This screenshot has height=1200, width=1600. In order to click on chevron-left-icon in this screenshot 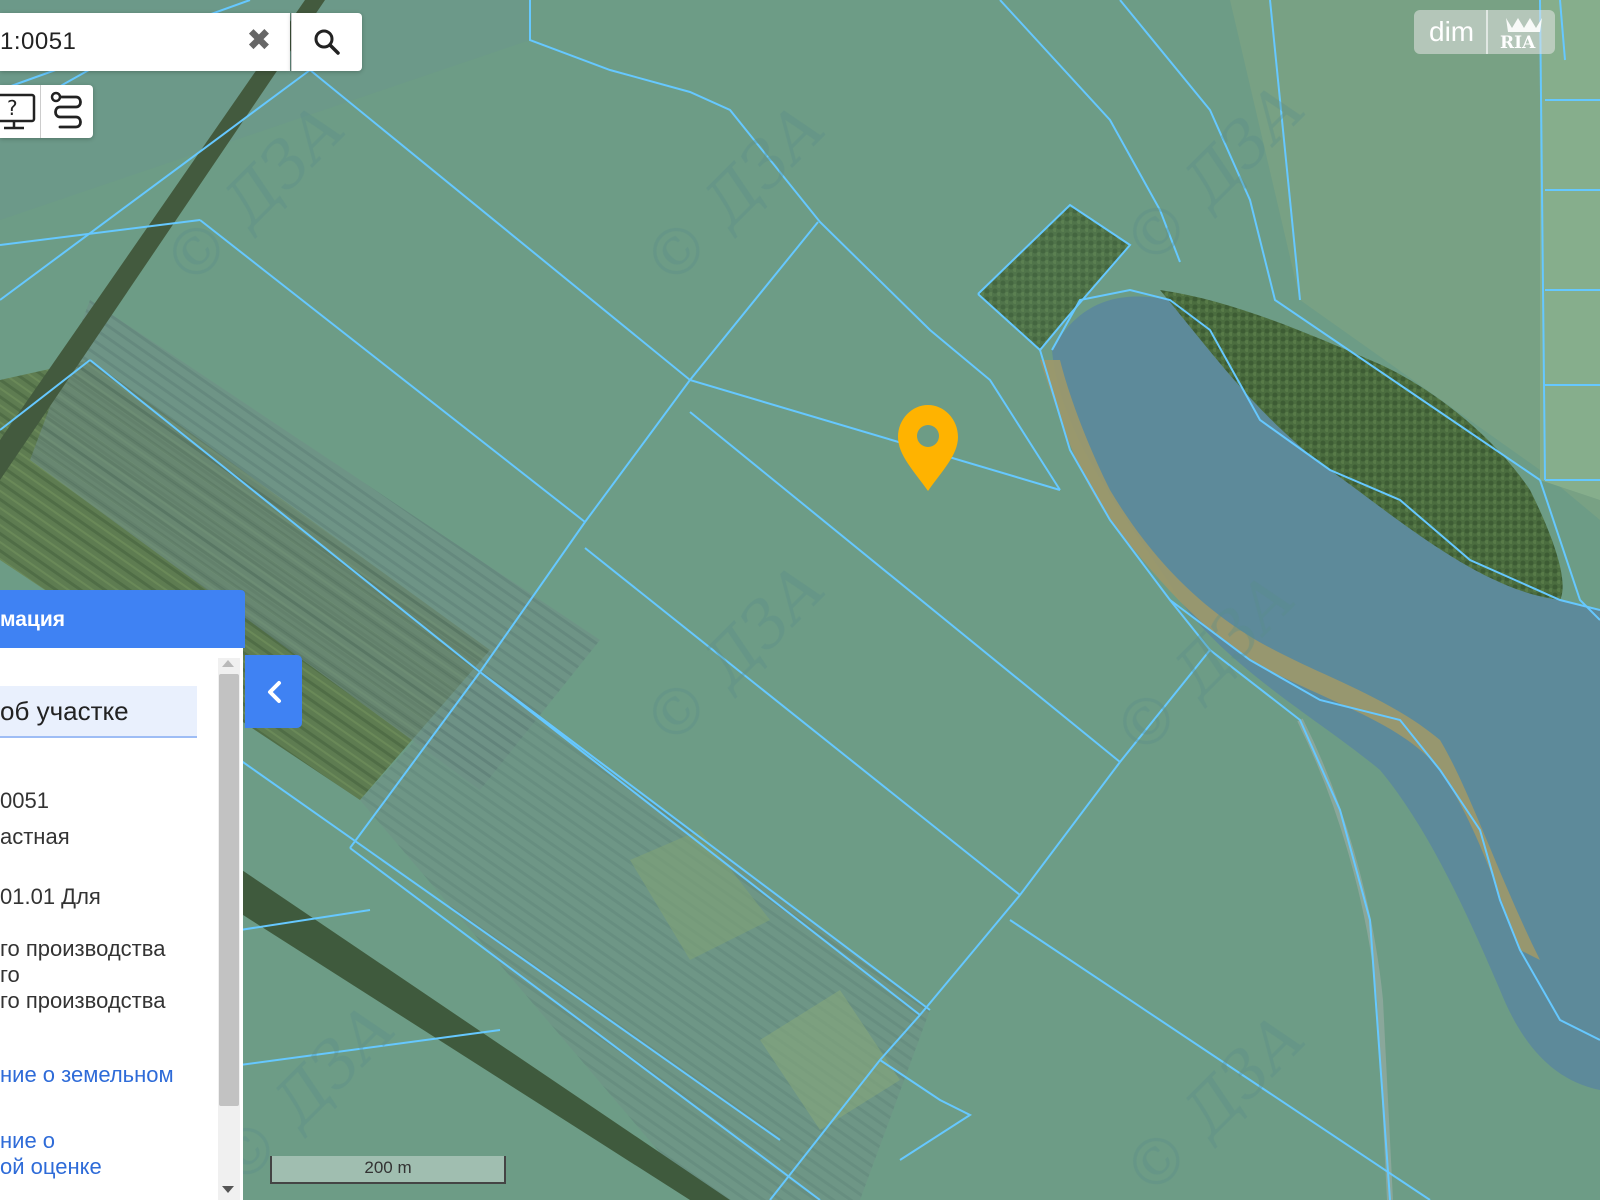, I will do `click(274, 691)`.